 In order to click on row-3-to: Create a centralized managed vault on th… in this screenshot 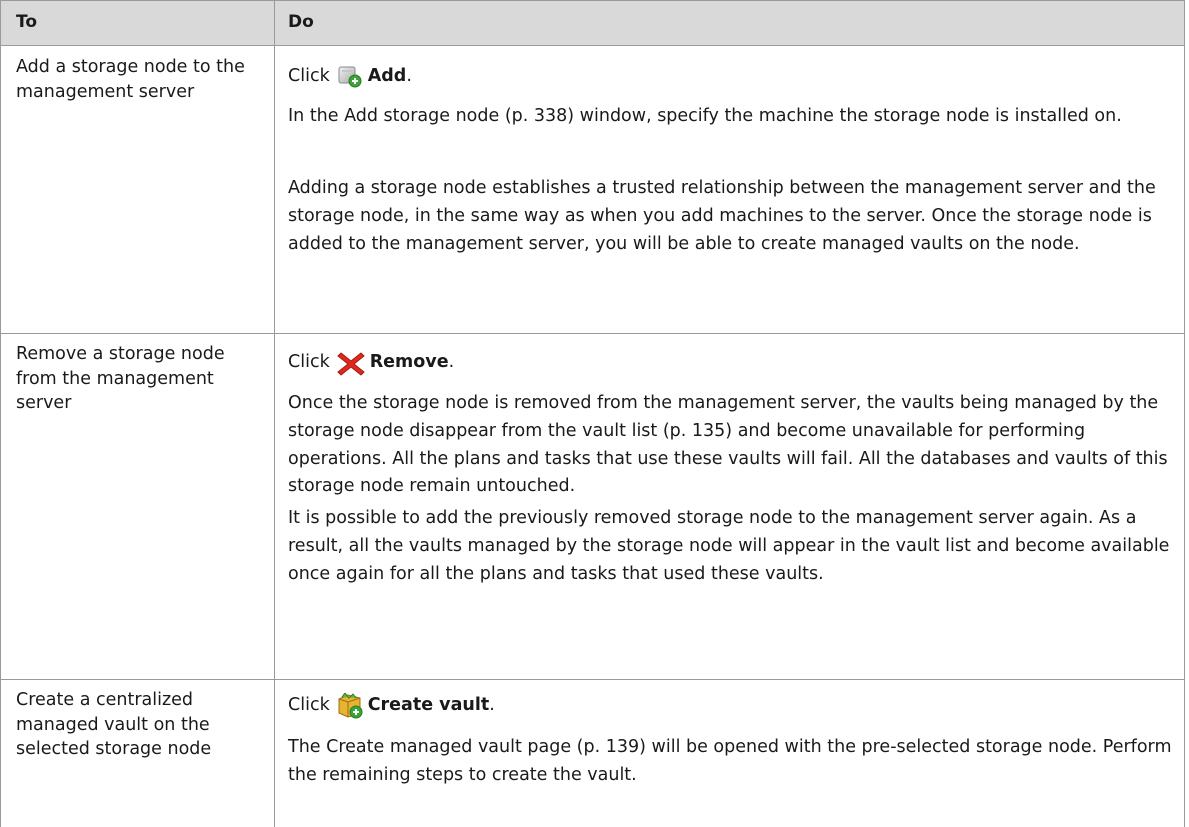, I will do `click(114, 724)`.